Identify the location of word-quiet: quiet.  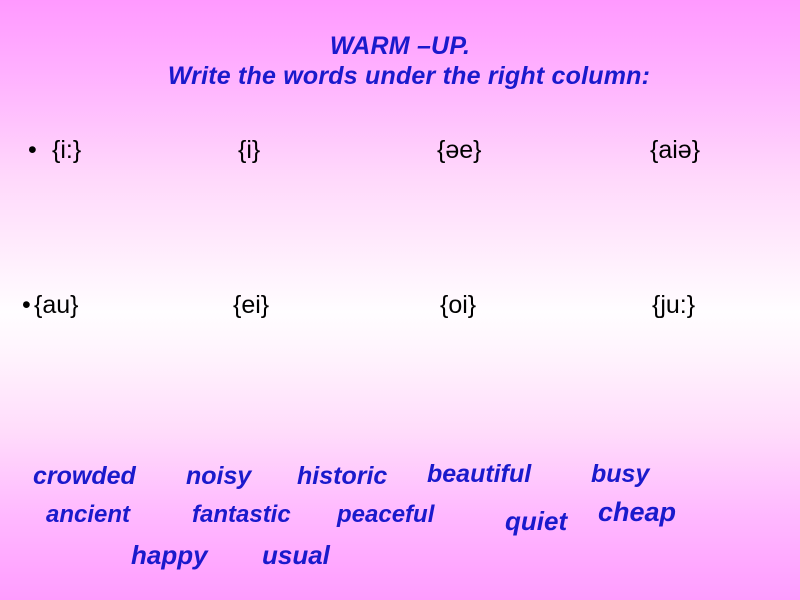
(536, 521).